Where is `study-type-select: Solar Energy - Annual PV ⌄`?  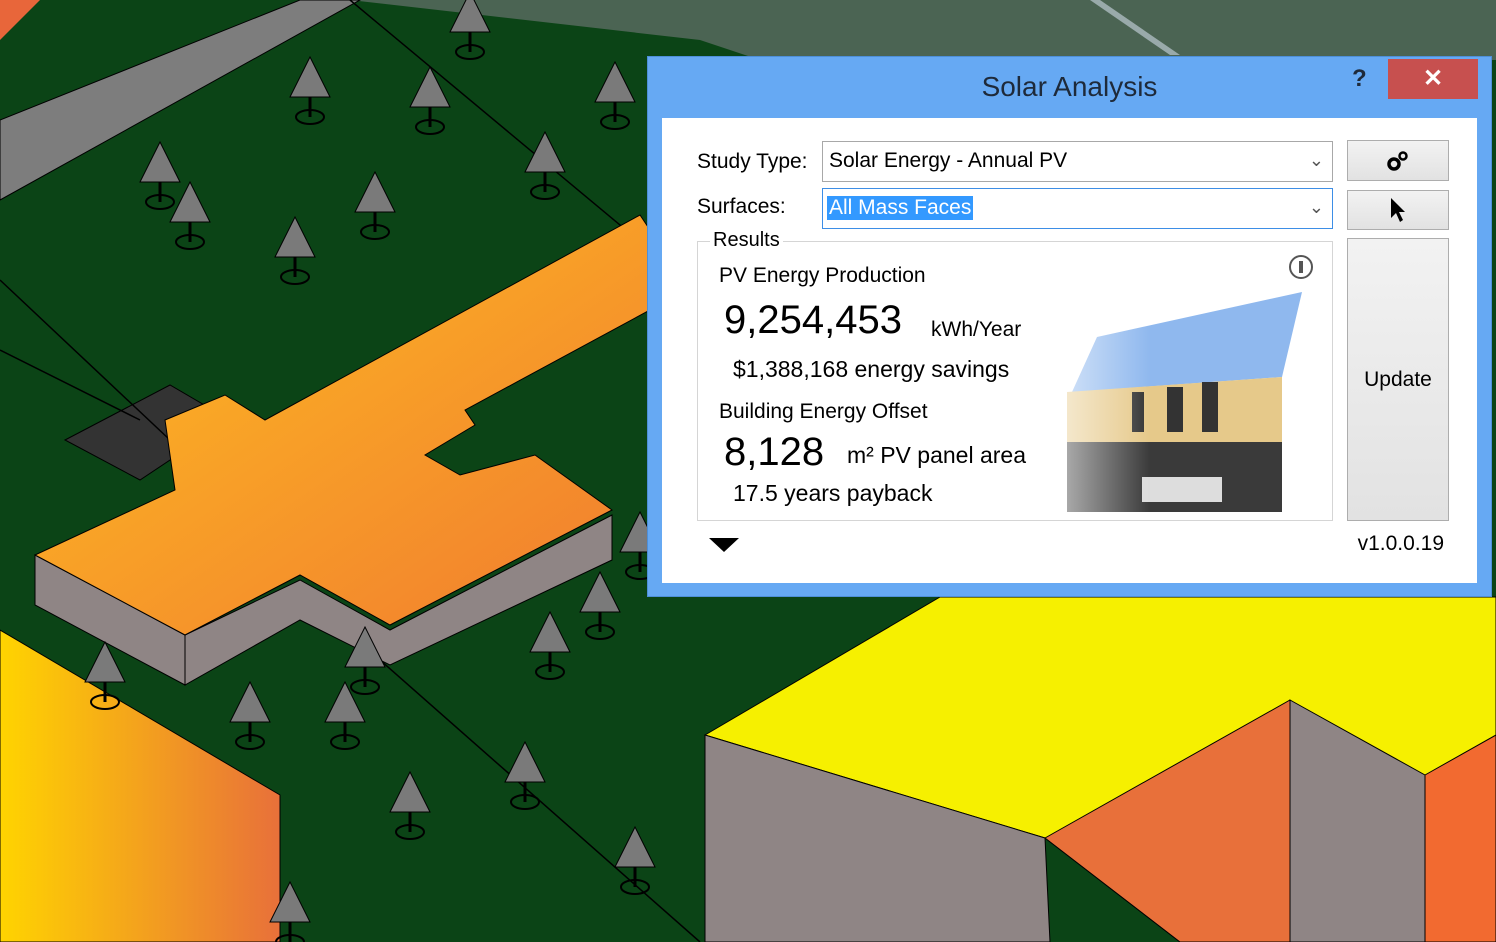 study-type-select: Solar Energy - Annual PV ⌄ is located at coordinates (1077, 161).